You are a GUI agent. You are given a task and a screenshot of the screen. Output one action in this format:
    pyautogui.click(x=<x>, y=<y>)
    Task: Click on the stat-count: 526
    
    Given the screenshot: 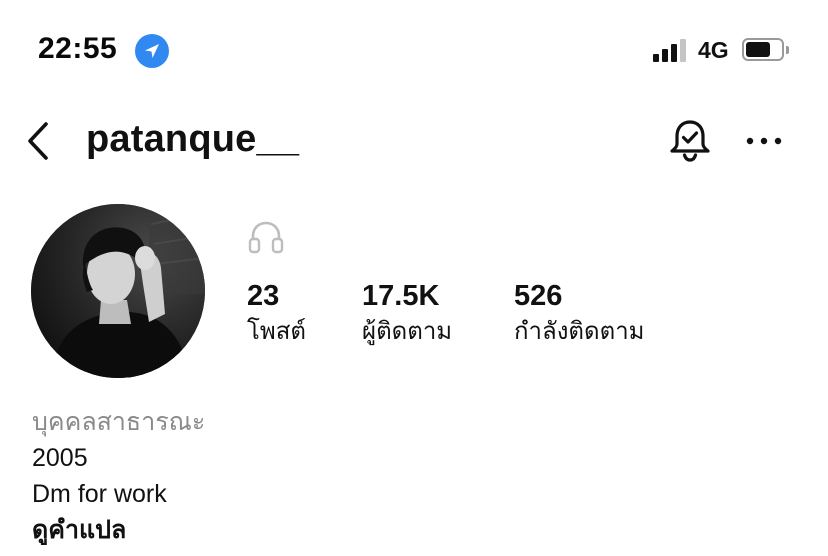 What is the action you would take?
    pyautogui.click(x=538, y=296)
    